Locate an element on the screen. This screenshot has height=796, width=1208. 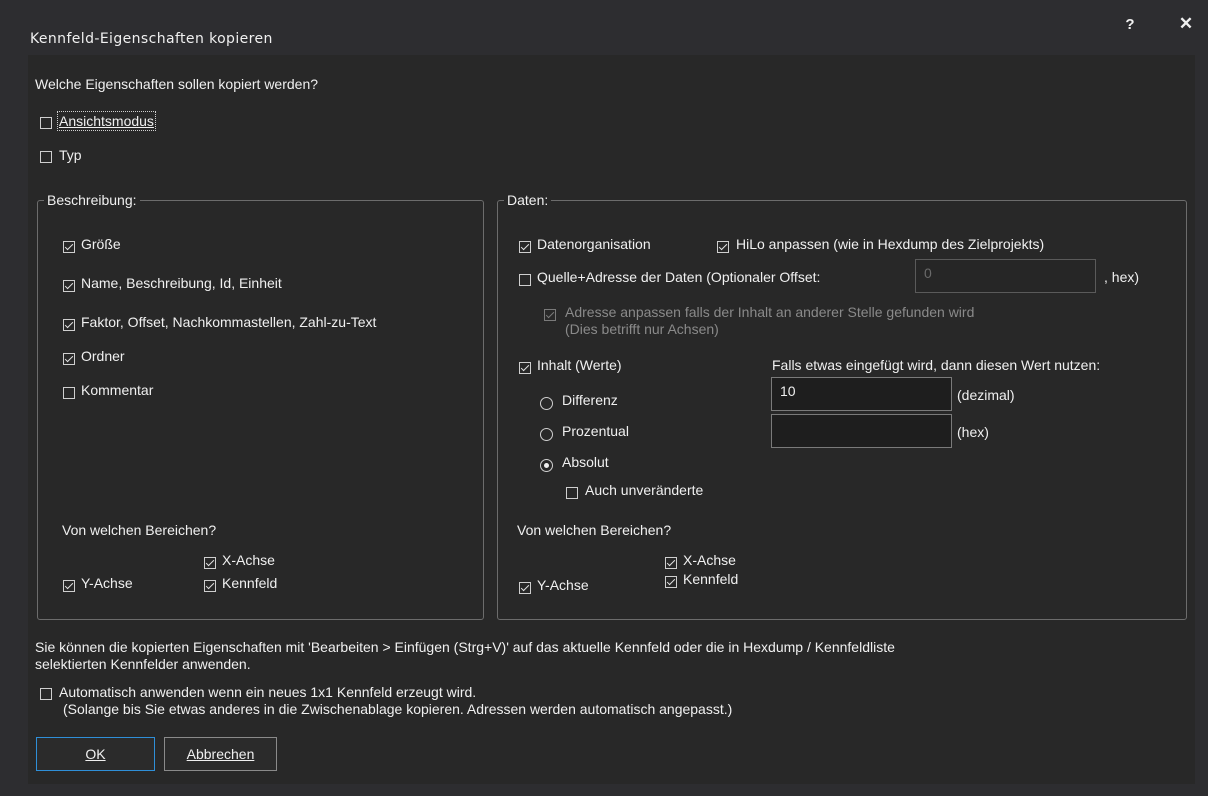
adresse-anpassen-sub: (Dies betrifft nur Achsen) is located at coordinates (642, 329).